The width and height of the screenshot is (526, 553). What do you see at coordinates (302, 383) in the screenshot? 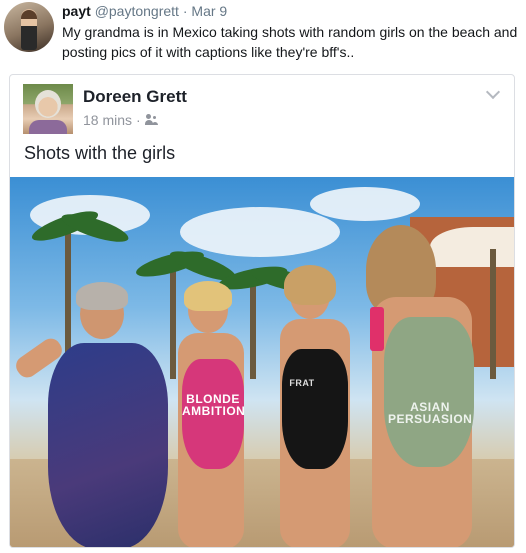
I see `swimsuit-text-2: FRAT` at bounding box center [302, 383].